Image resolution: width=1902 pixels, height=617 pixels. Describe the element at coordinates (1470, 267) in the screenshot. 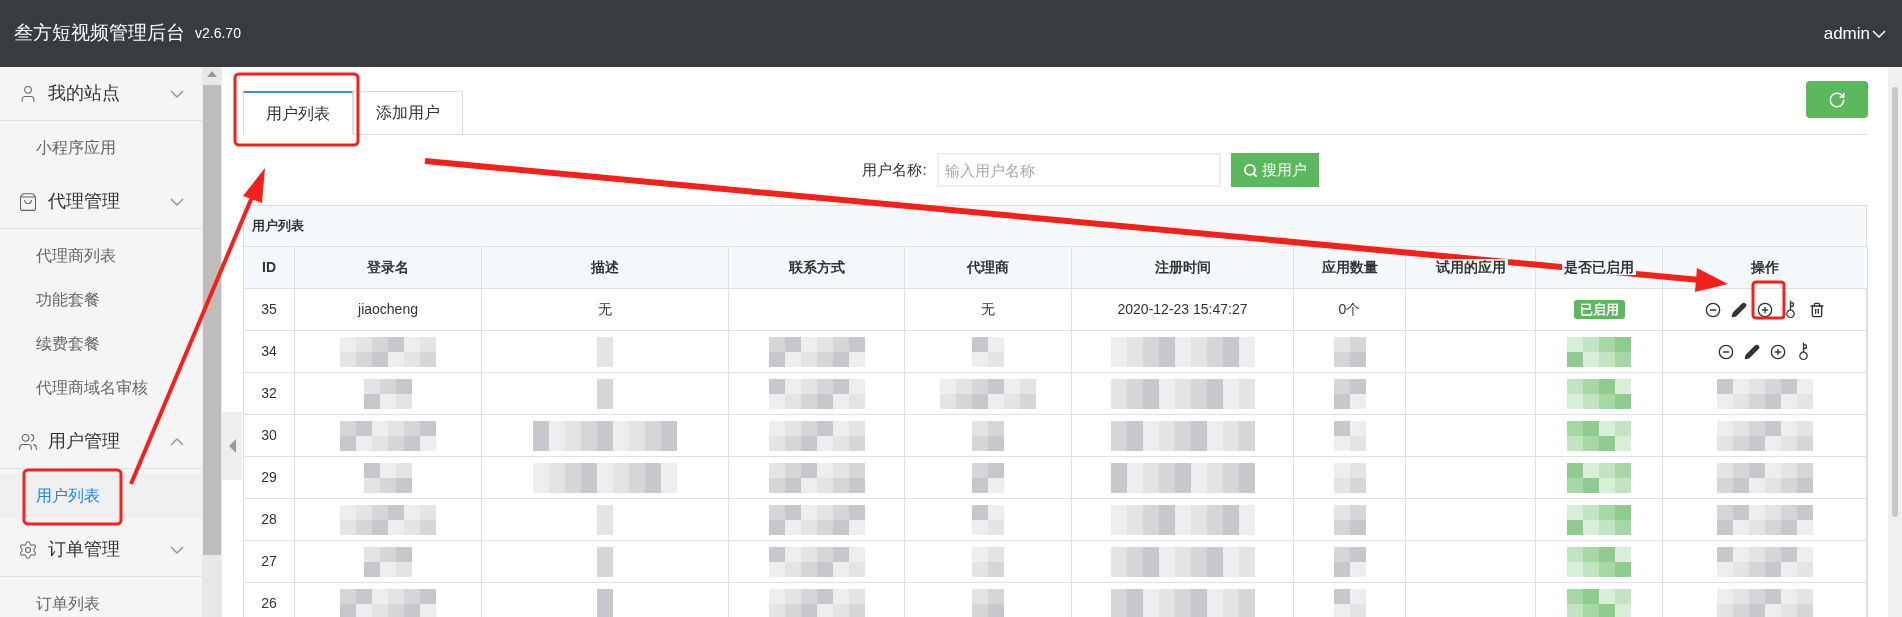

I see `column-header: 试用的应用` at that location.